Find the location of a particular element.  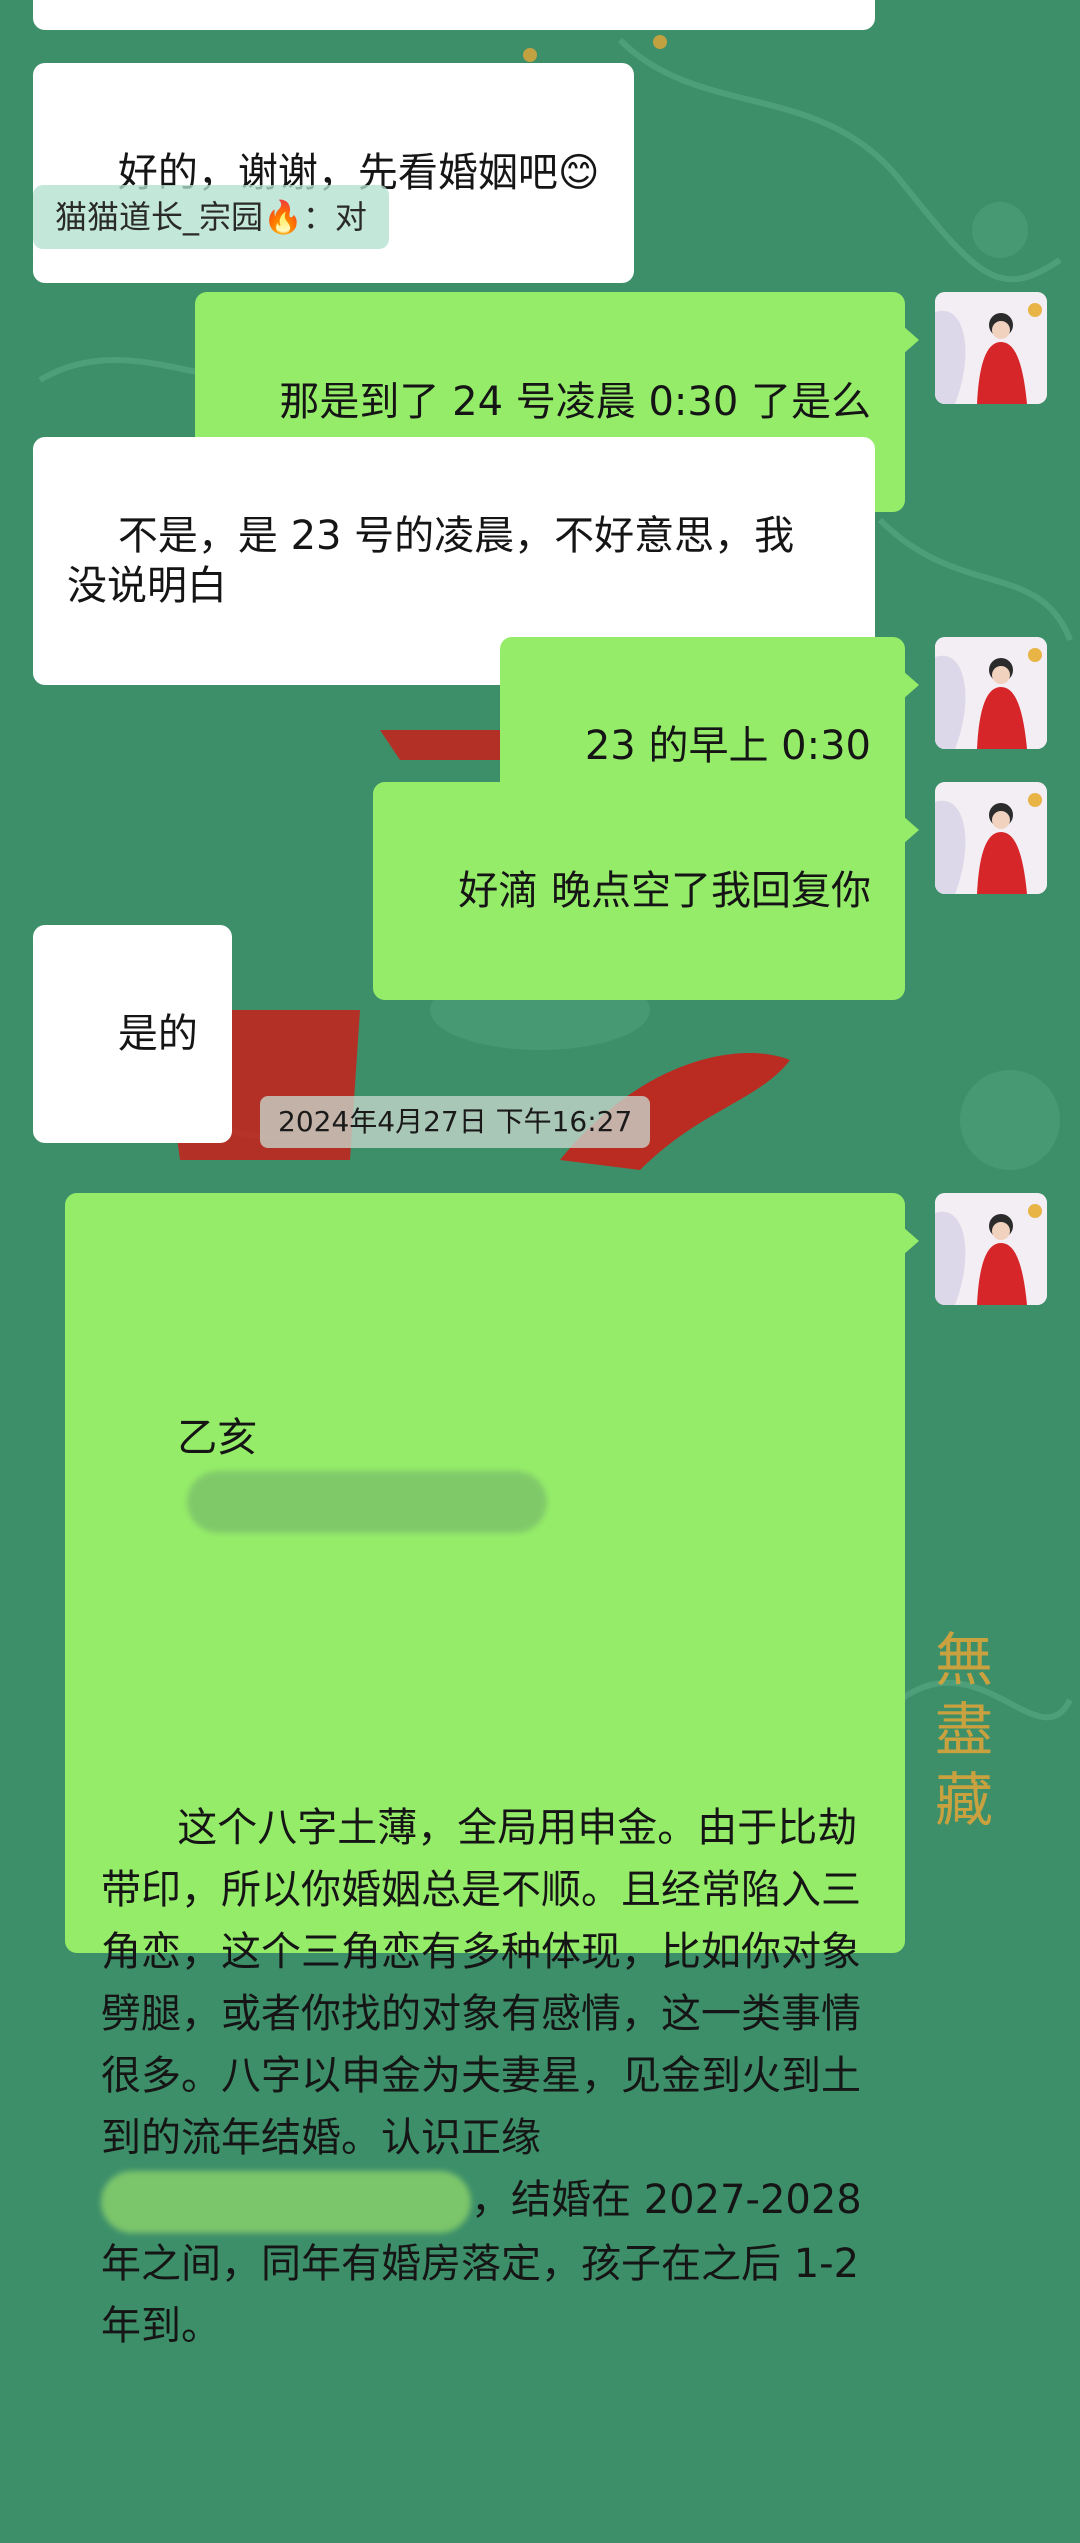

quoted-message: 猫猫道长_宗园🔥：对 is located at coordinates (211, 217).